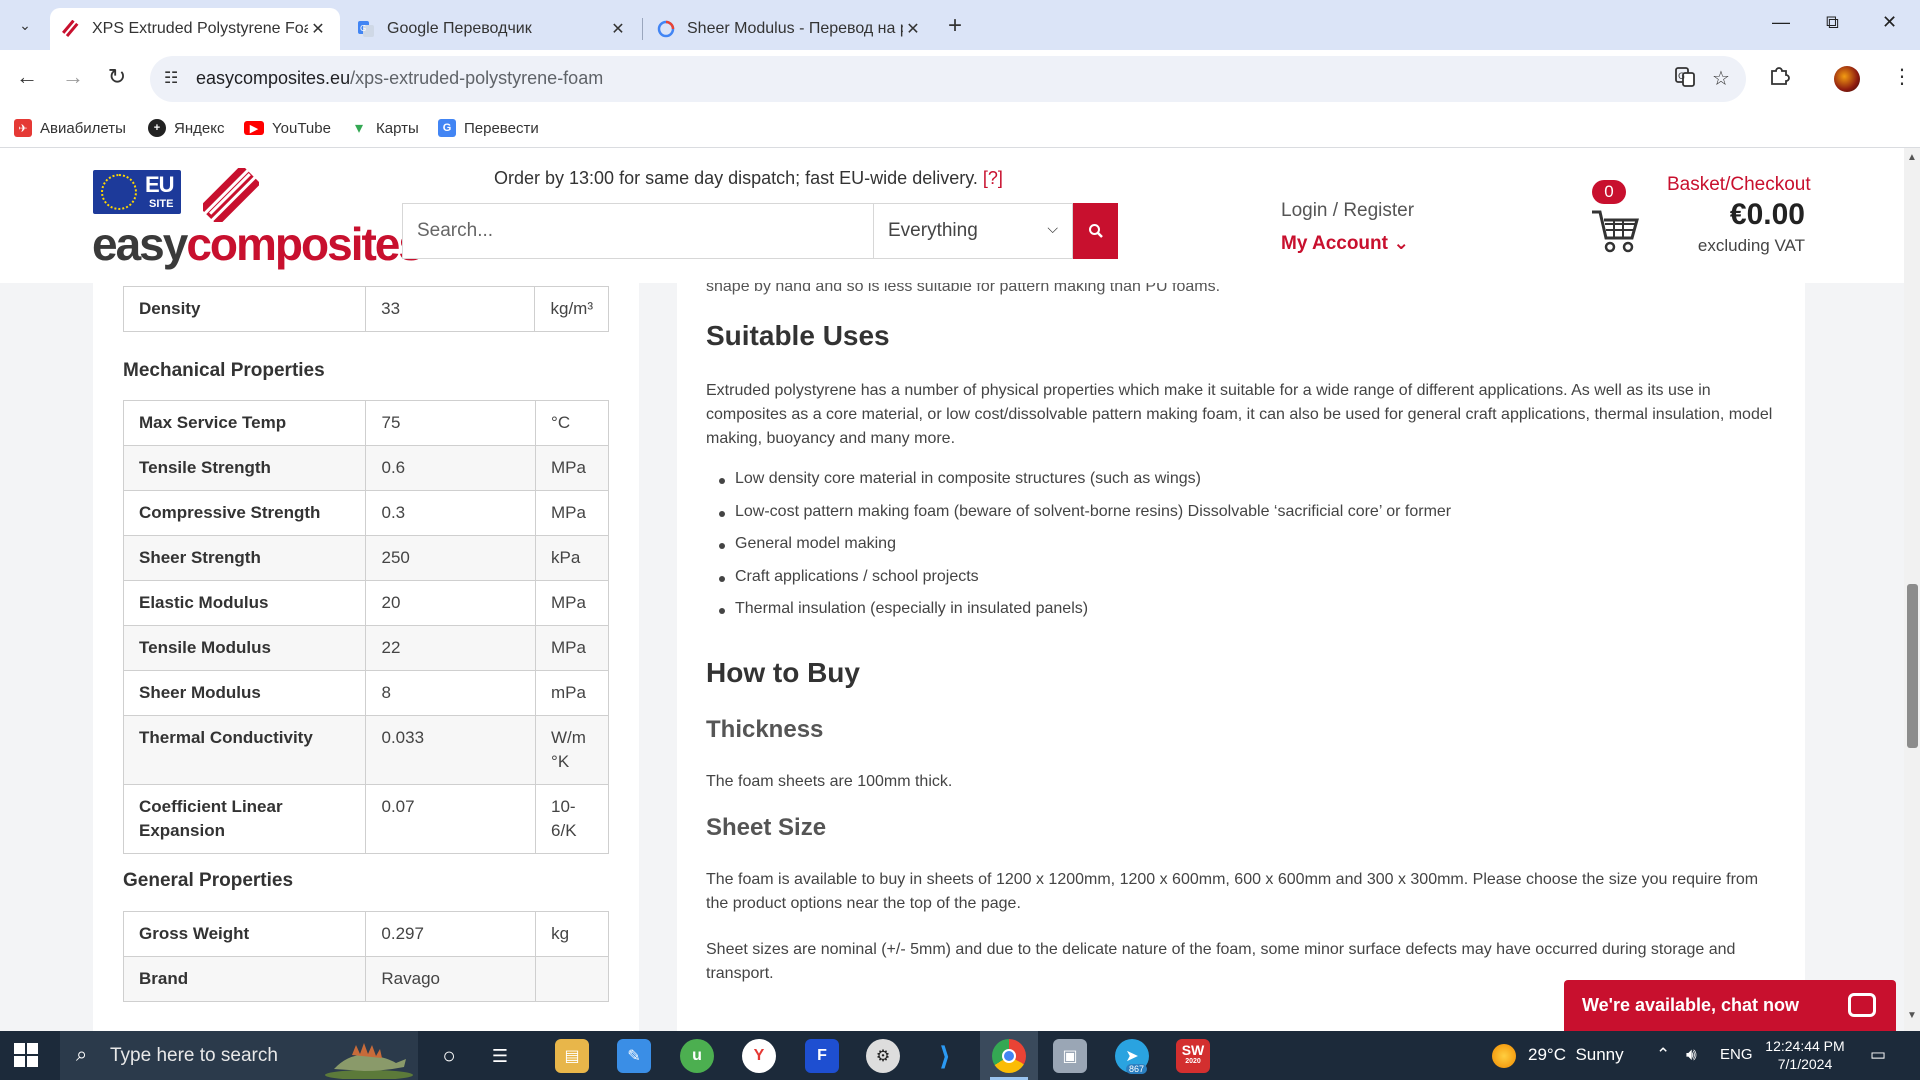  Describe the element at coordinates (1691, 1055) in the screenshot. I see `volume-icon: 🔊︎` at that location.